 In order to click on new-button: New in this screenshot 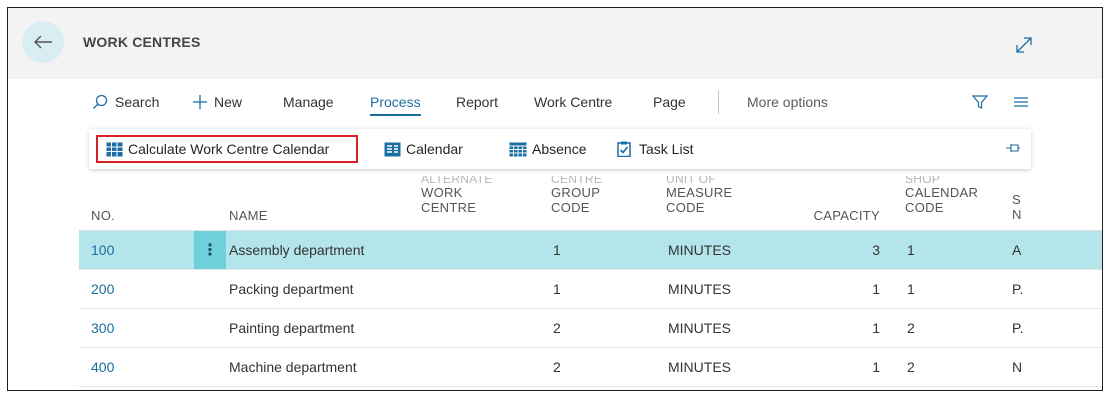, I will do `click(217, 102)`.